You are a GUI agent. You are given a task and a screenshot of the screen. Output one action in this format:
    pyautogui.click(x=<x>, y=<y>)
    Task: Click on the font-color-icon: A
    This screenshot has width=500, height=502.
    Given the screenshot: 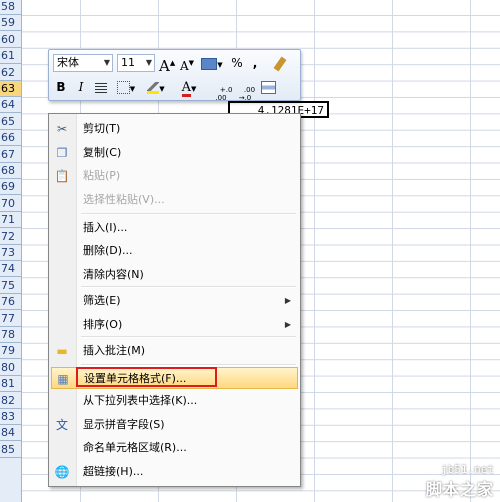 What is the action you would take?
    pyautogui.click(x=186, y=88)
    